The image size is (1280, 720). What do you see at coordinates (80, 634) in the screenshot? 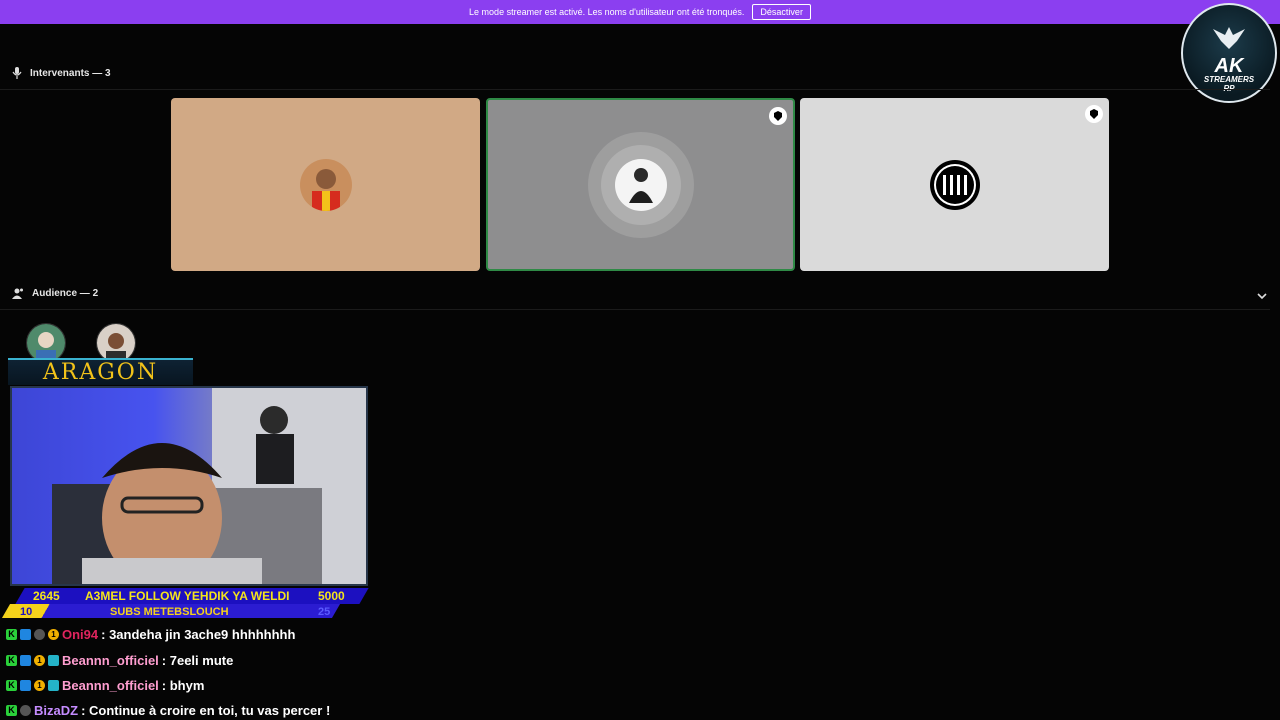
I see `chat-username: Oni94` at bounding box center [80, 634].